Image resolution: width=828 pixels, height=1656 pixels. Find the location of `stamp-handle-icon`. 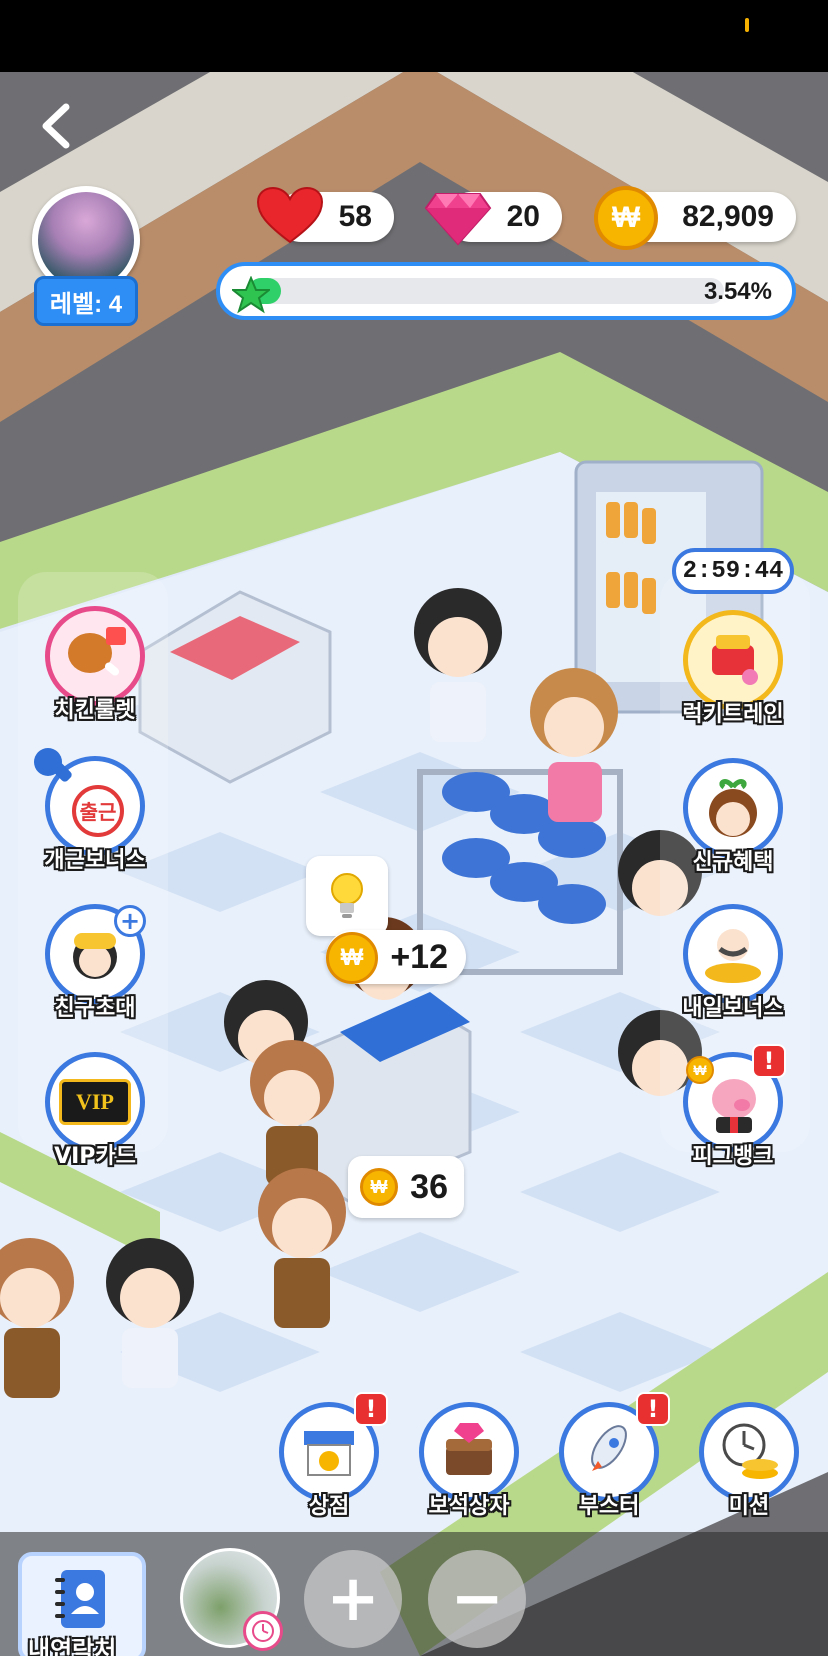

stamp-handle-icon is located at coordinates (53, 765).